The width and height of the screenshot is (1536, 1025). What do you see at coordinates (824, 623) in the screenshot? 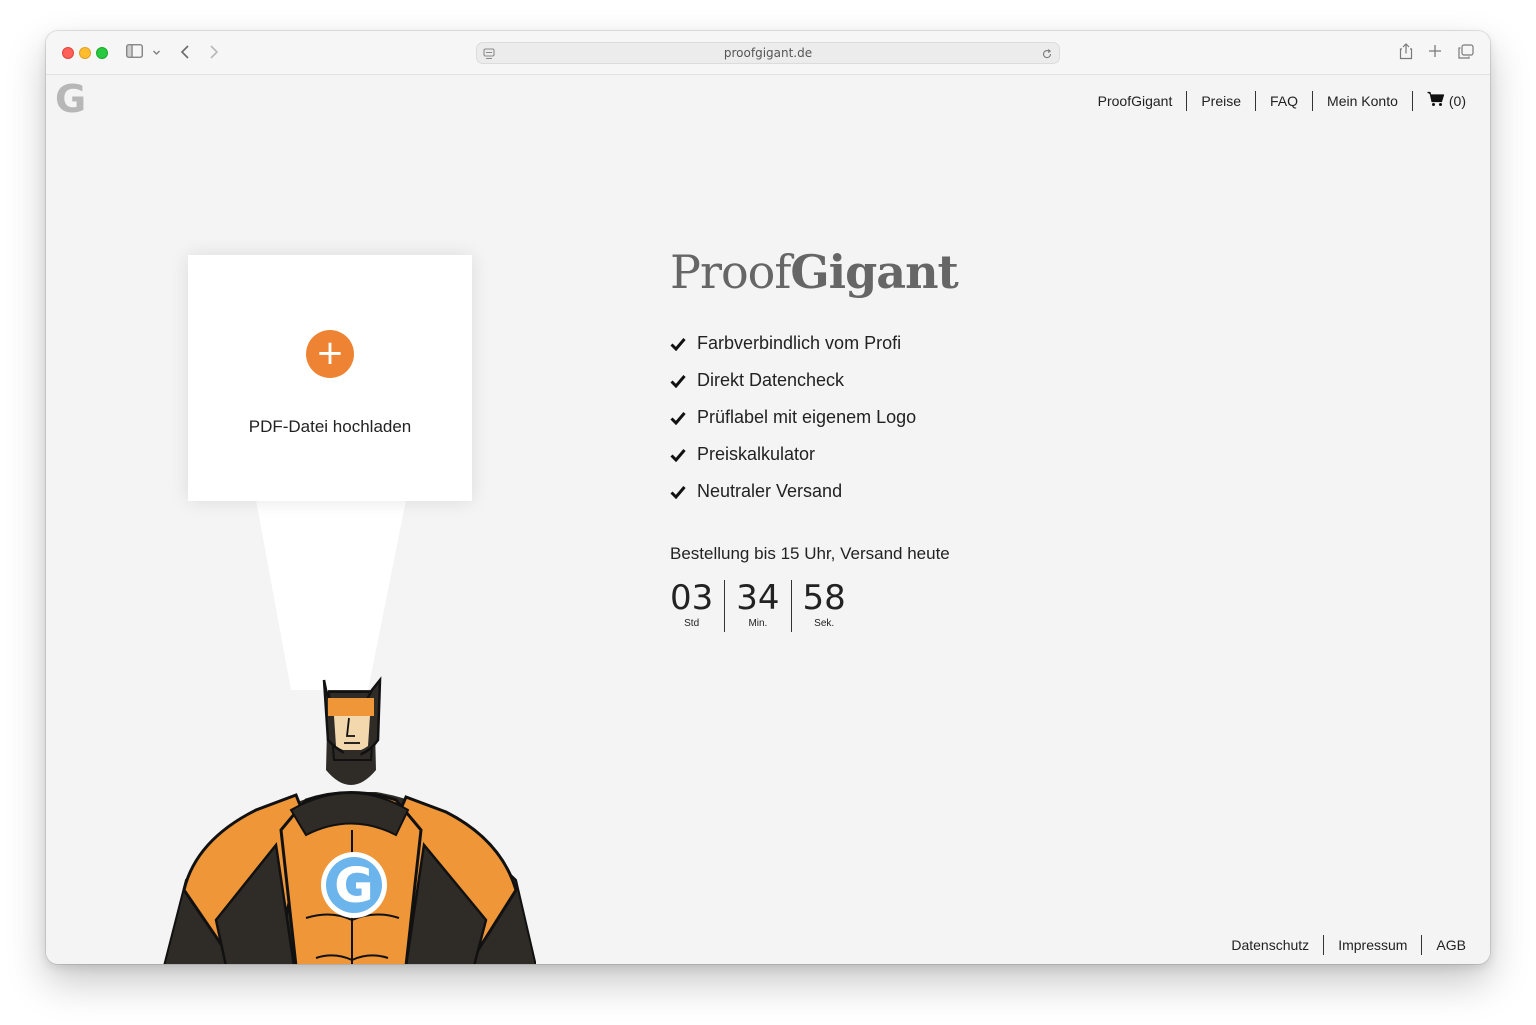
I see `countdown-label: Sek.` at bounding box center [824, 623].